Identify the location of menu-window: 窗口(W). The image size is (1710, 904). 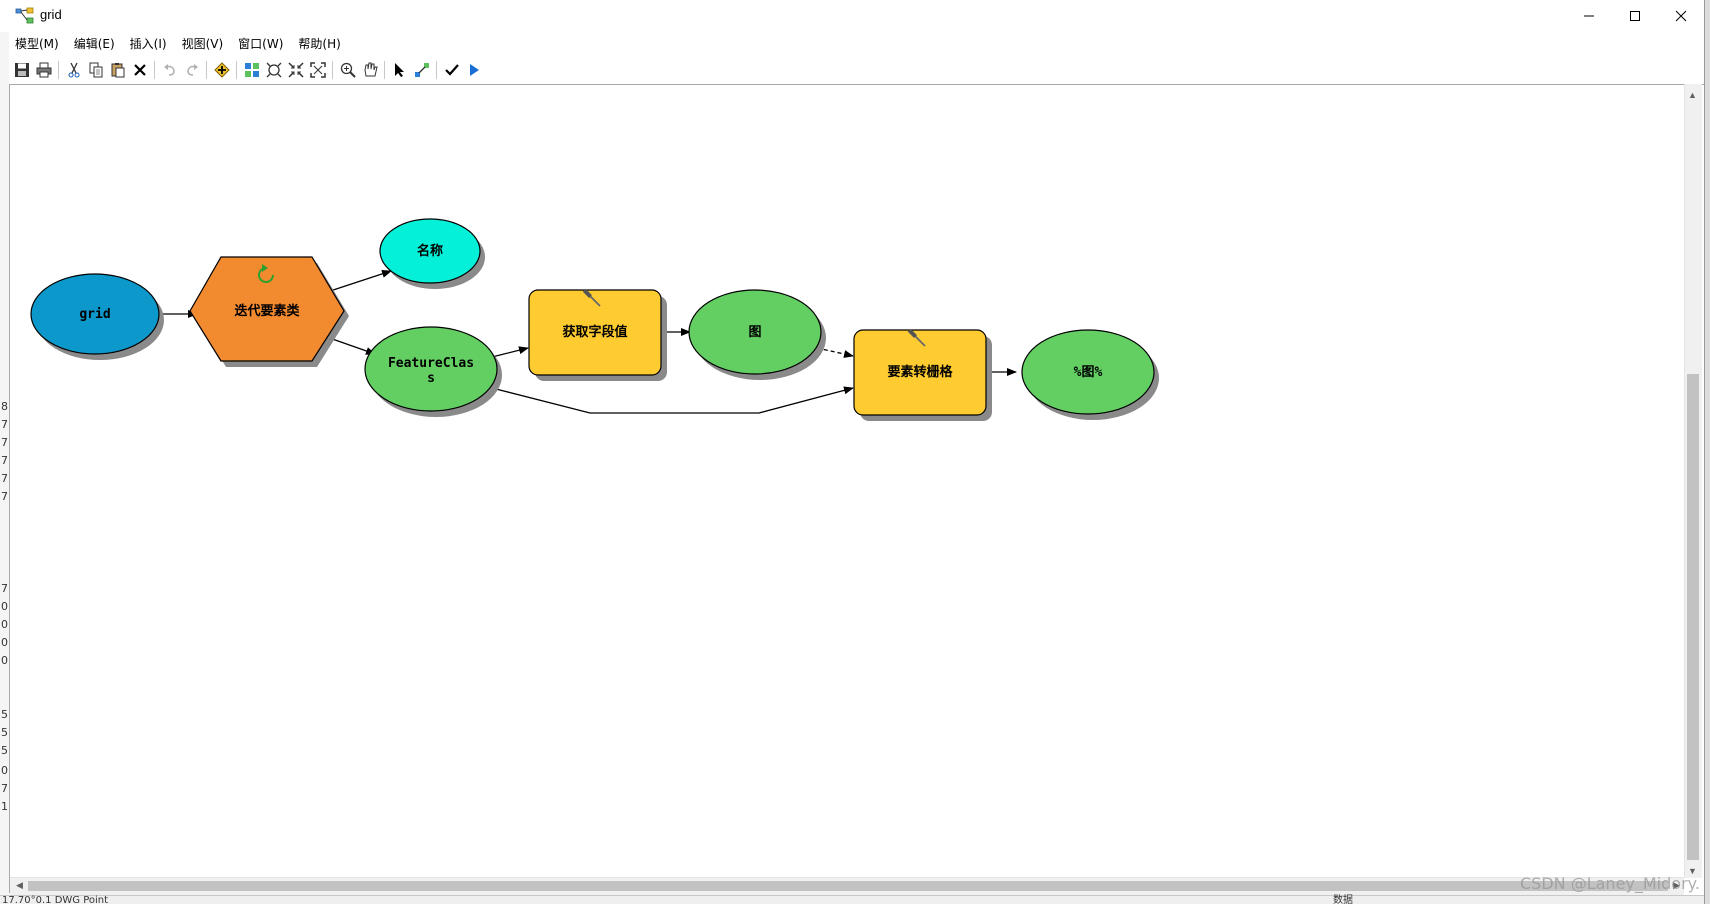
(260, 44).